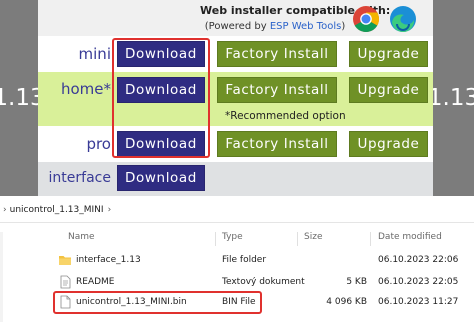 The height and width of the screenshot is (329, 474). Describe the element at coordinates (277, 54) in the screenshot. I see `factory-install-button-mini: Factory Install` at that location.